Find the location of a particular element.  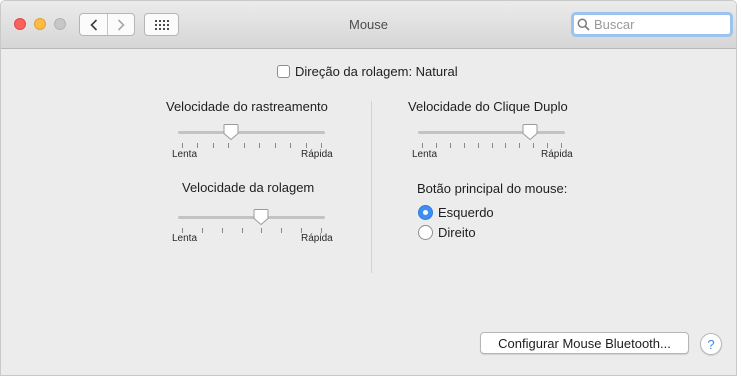

search-input is located at coordinates (659, 24).